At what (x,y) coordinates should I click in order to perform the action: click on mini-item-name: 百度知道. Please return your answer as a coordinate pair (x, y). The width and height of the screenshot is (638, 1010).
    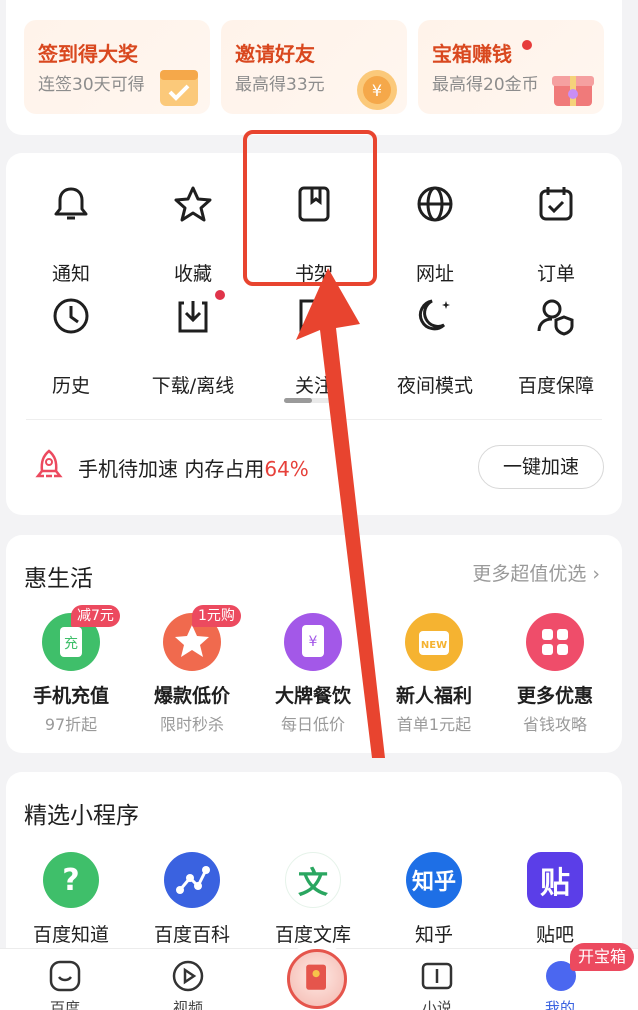
    Looking at the image, I should click on (70, 935).